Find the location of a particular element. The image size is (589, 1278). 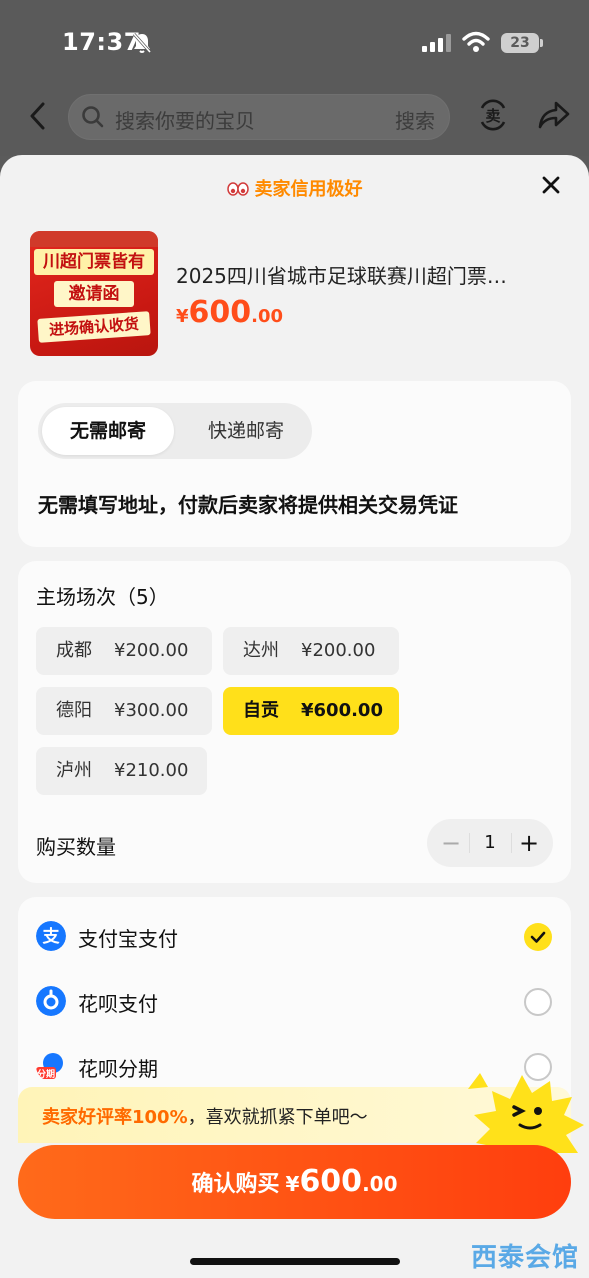

session-chip-zigong: 自贡 ¥600.00 is located at coordinates (311, 711).